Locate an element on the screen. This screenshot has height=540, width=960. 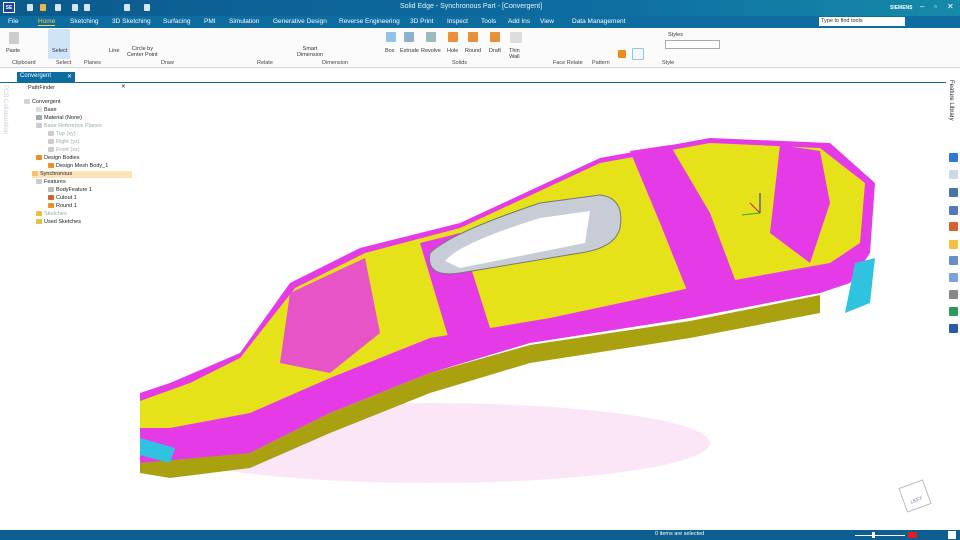
part-color-icon is located at coordinates (622, 54).